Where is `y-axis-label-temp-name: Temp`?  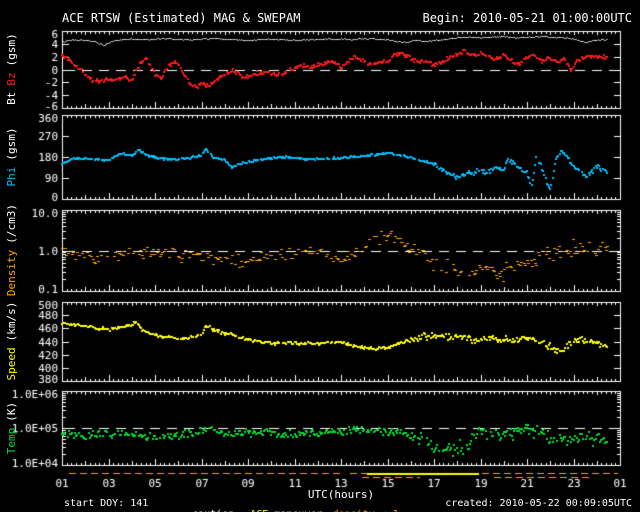
y-axis-label-temp-name: Temp is located at coordinates (11, 441).